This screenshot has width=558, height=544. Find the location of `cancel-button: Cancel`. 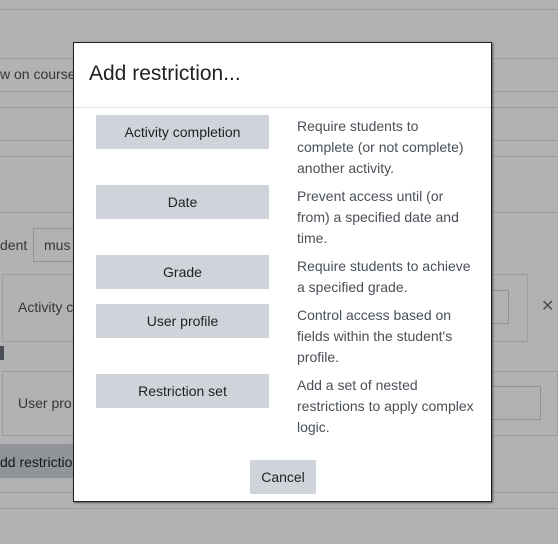

cancel-button: Cancel is located at coordinates (283, 477).